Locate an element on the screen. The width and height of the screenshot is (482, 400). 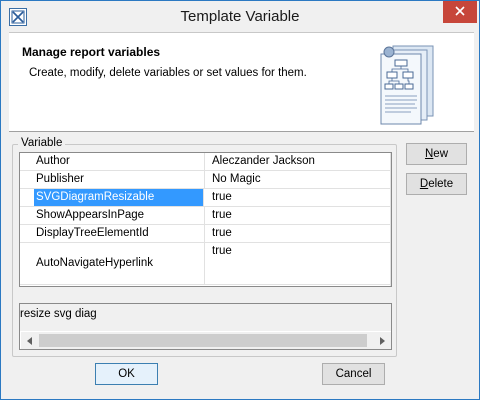
variable-name-cell: ShowAppearsInPage is located at coordinates (112, 215).